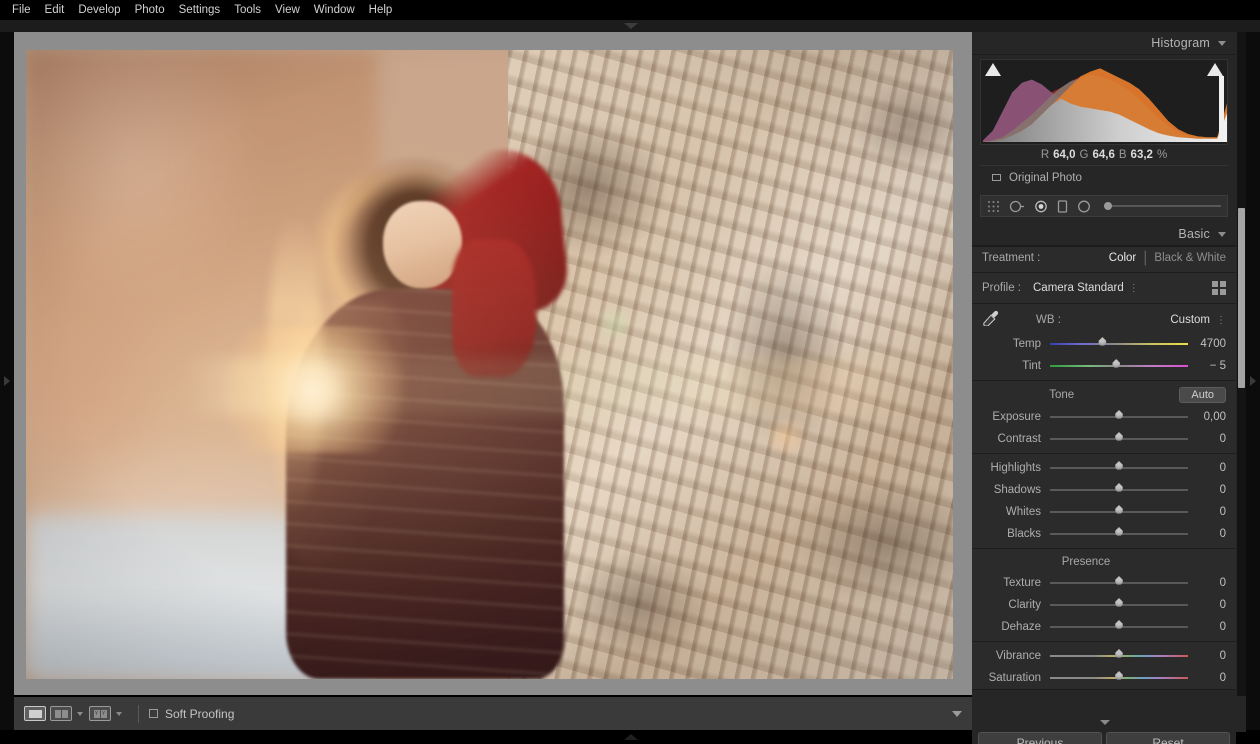  What do you see at coordinates (1190, 258) in the screenshot?
I see `treatment-option-black-and-white: Black & White` at bounding box center [1190, 258].